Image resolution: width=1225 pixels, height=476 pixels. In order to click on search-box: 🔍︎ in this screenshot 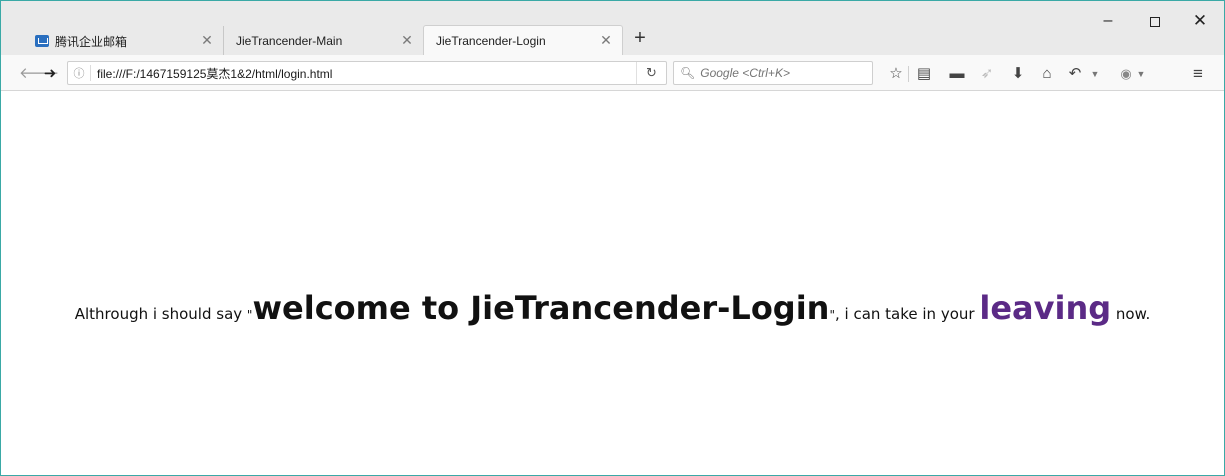, I will do `click(773, 73)`.